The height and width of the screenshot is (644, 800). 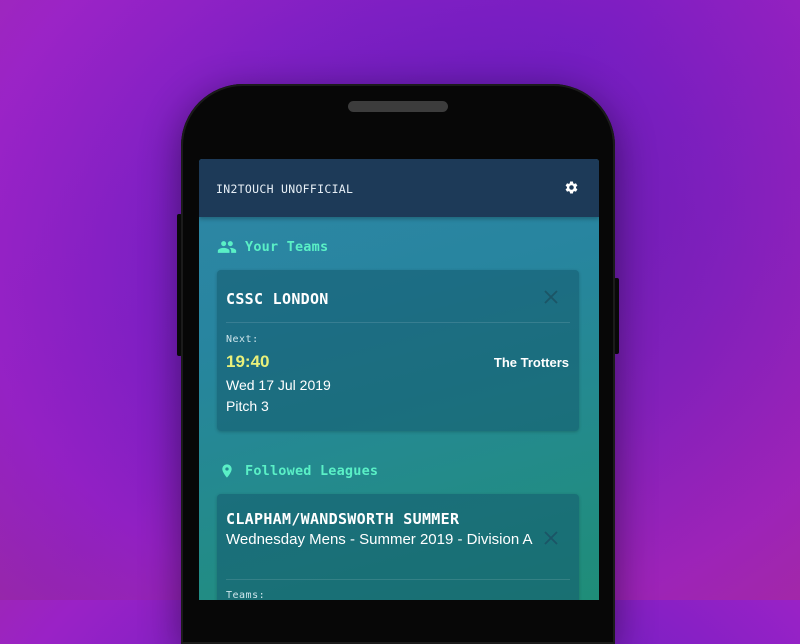 I want to click on team-name: CSSC LONDON, so click(x=277, y=299).